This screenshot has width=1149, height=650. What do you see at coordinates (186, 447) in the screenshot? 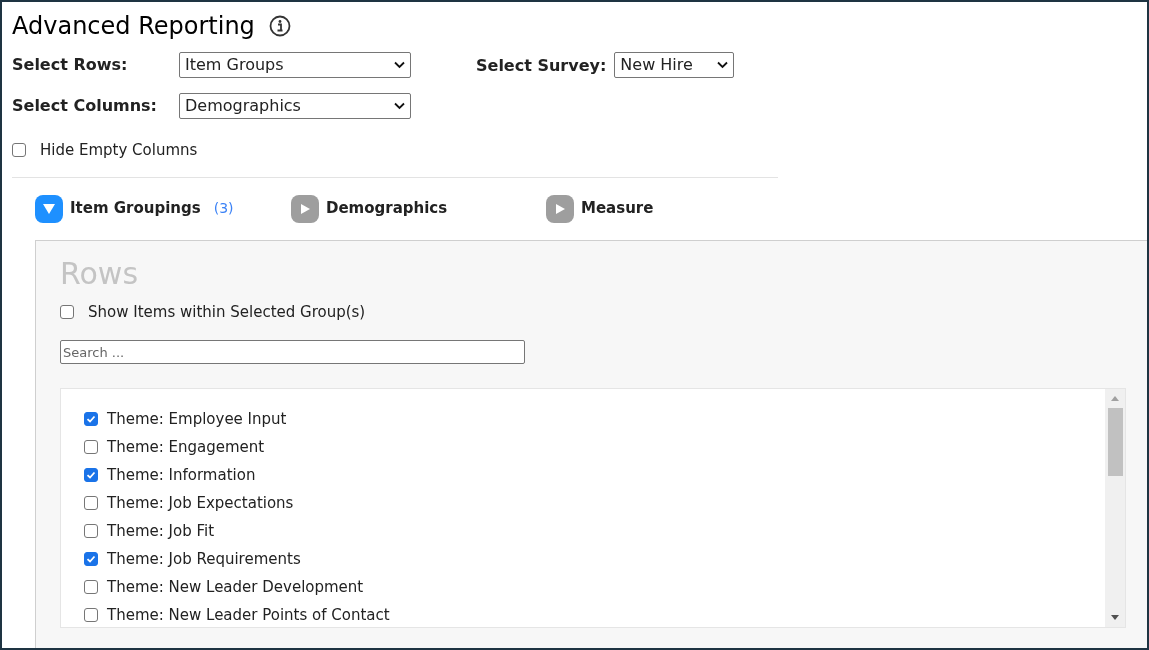
I see `list-item-label: Theme: Engagement` at bounding box center [186, 447].